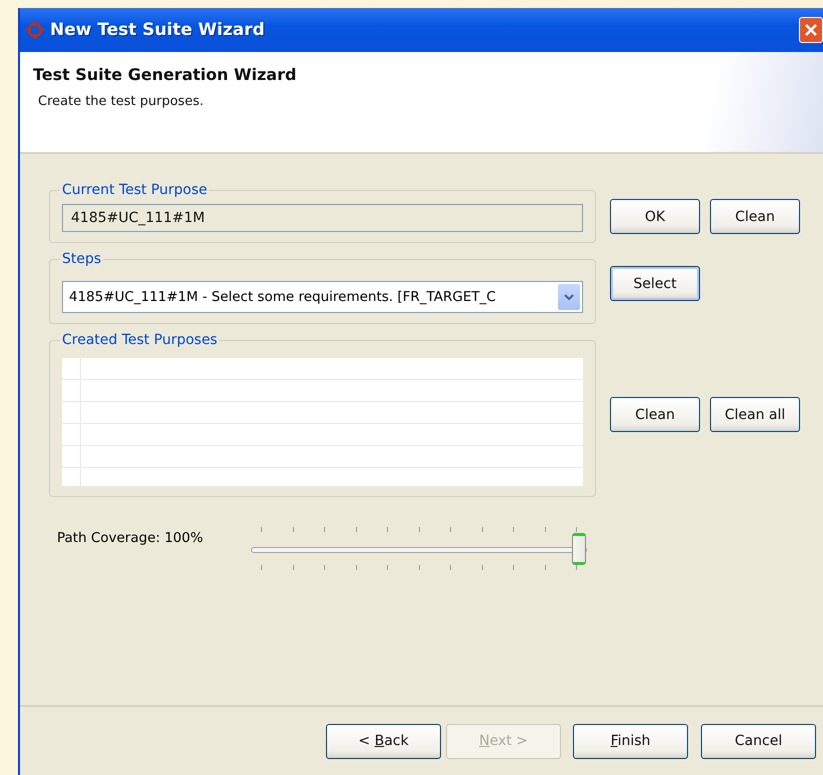 This screenshot has height=775, width=823. What do you see at coordinates (758, 741) in the screenshot?
I see `wizard-button: Cancel` at bounding box center [758, 741].